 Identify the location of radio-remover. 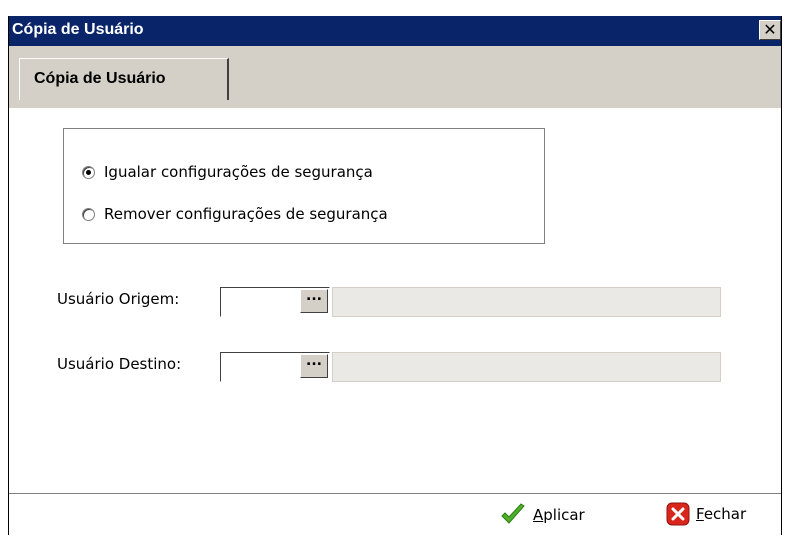
(88, 214).